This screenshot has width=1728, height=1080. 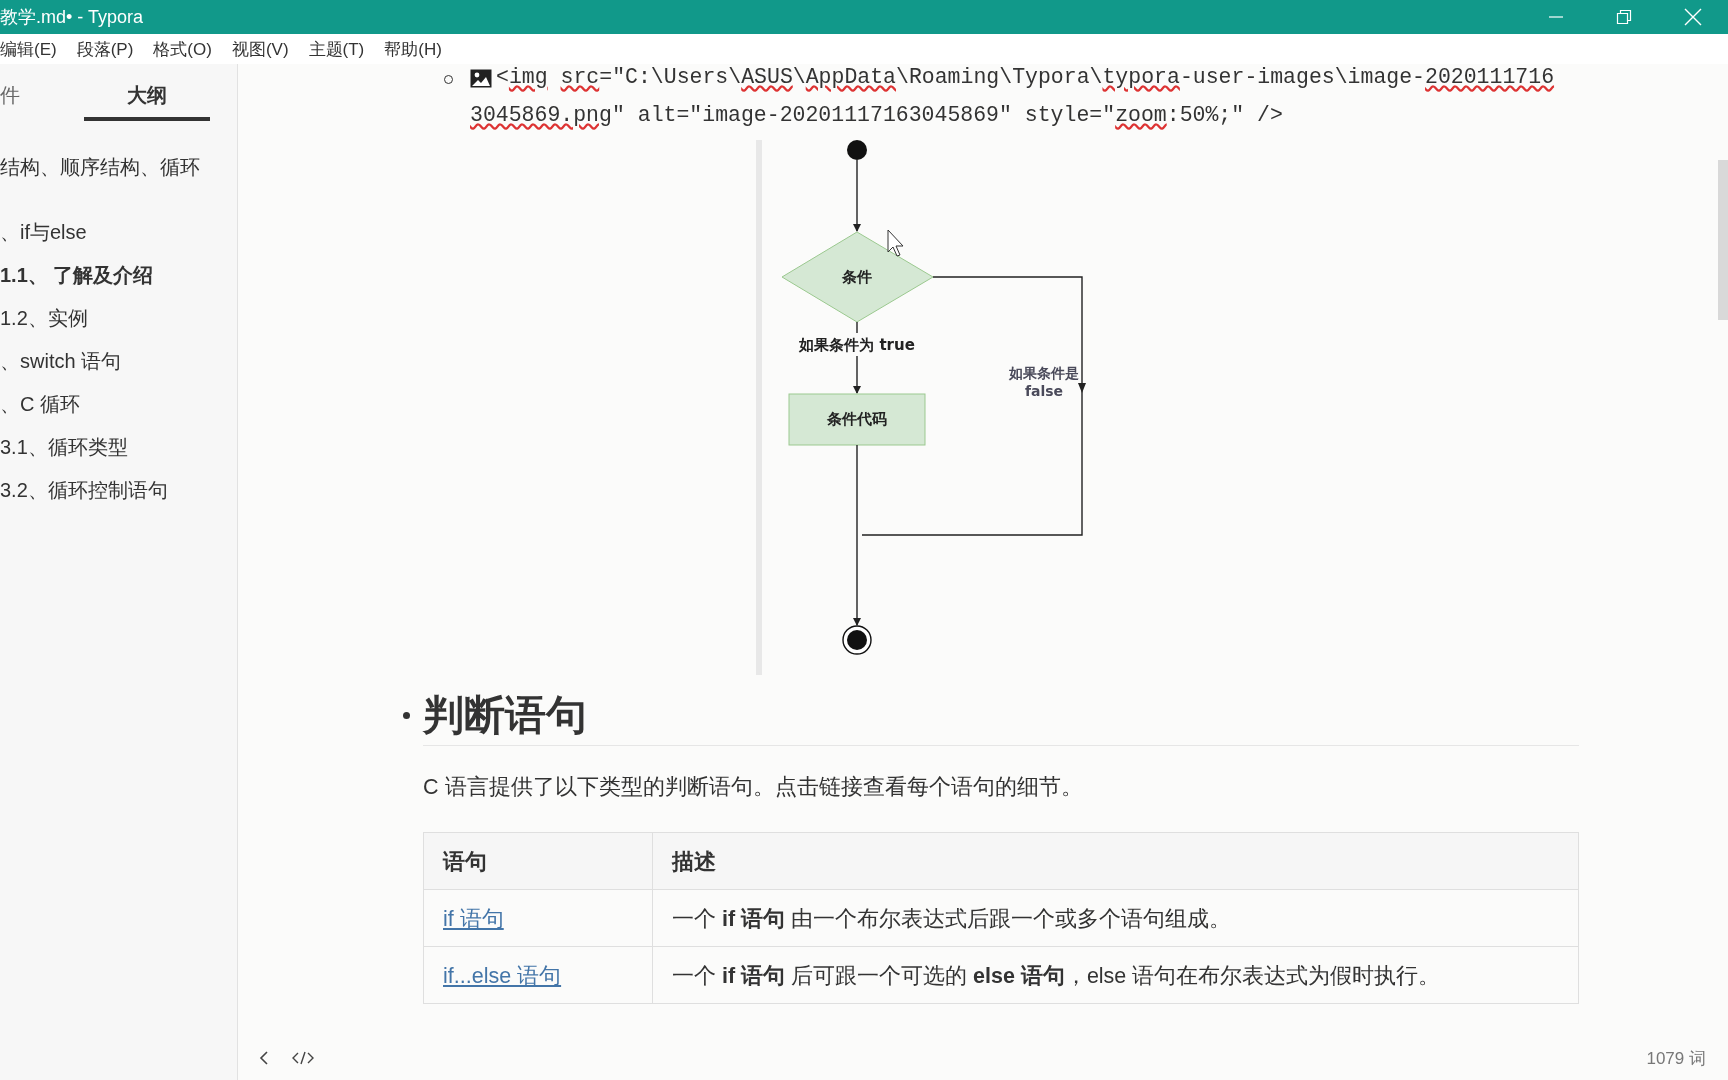 I want to click on code-text: 3045869.png, so click(x=541, y=115).